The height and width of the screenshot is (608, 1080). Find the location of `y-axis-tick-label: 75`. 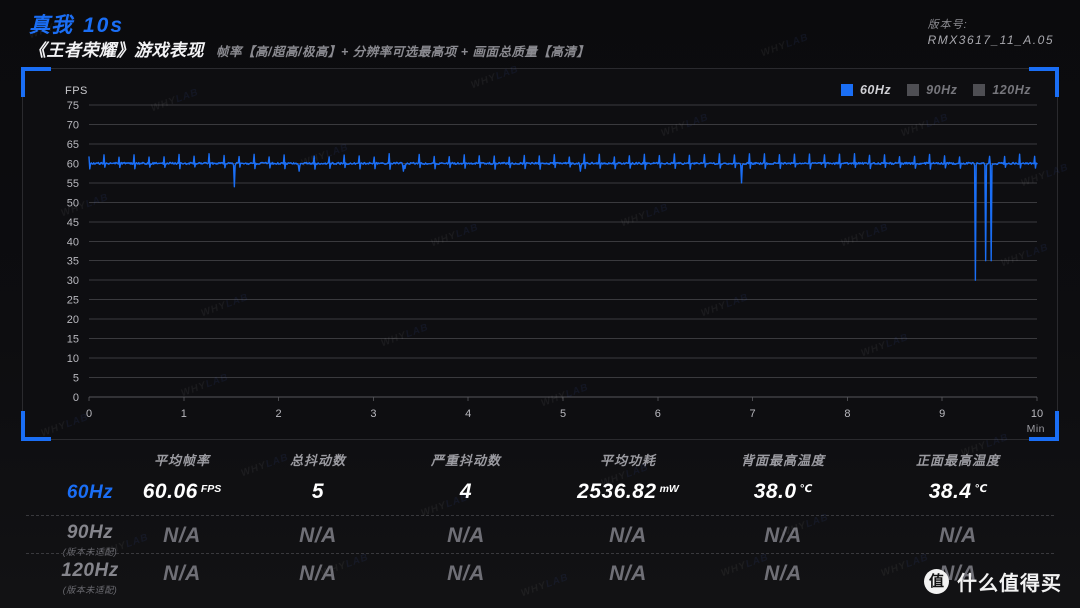

y-axis-tick-label: 75 is located at coordinates (73, 106).